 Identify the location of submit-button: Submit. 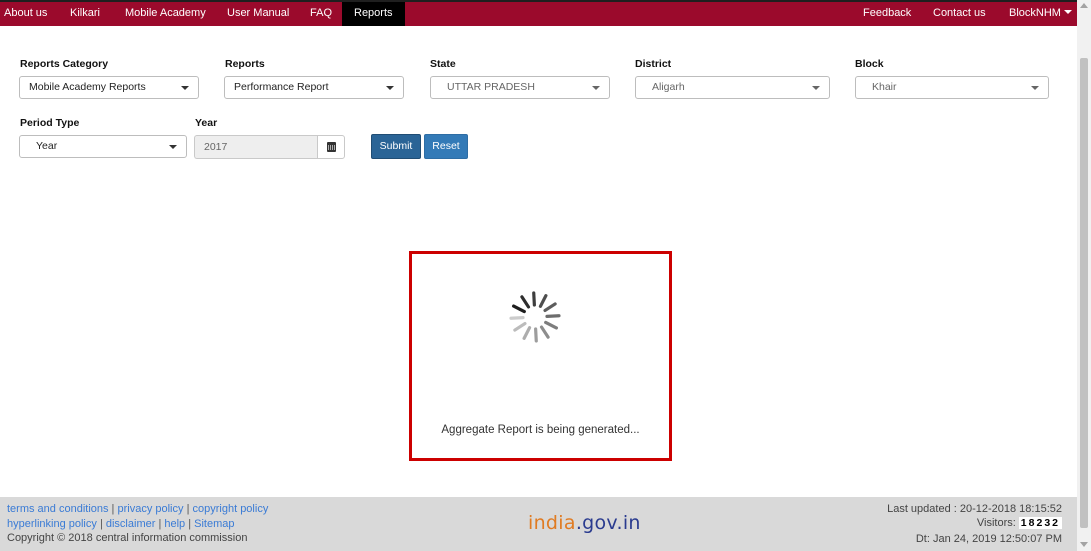
(396, 146).